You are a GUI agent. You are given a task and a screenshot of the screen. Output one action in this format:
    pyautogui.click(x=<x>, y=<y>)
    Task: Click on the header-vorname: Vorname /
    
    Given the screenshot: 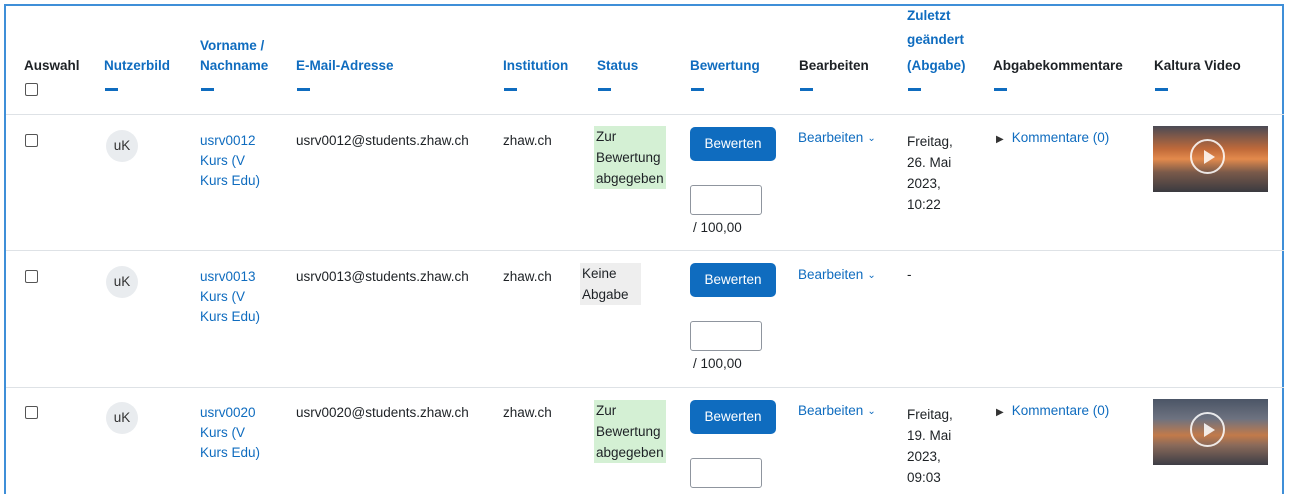 What is the action you would take?
    pyautogui.click(x=232, y=46)
    